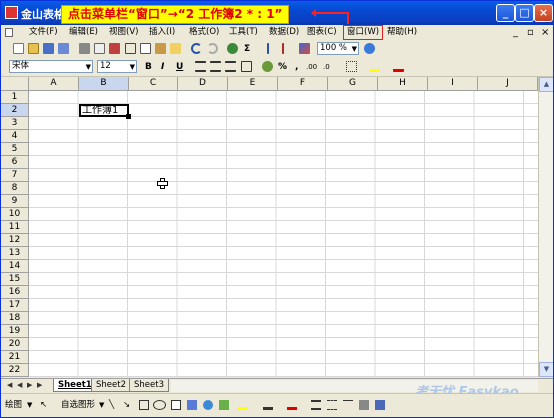 The height and width of the screenshot is (418, 554). What do you see at coordinates (48, 48) in the screenshot?
I see `save-icon` at bounding box center [48, 48].